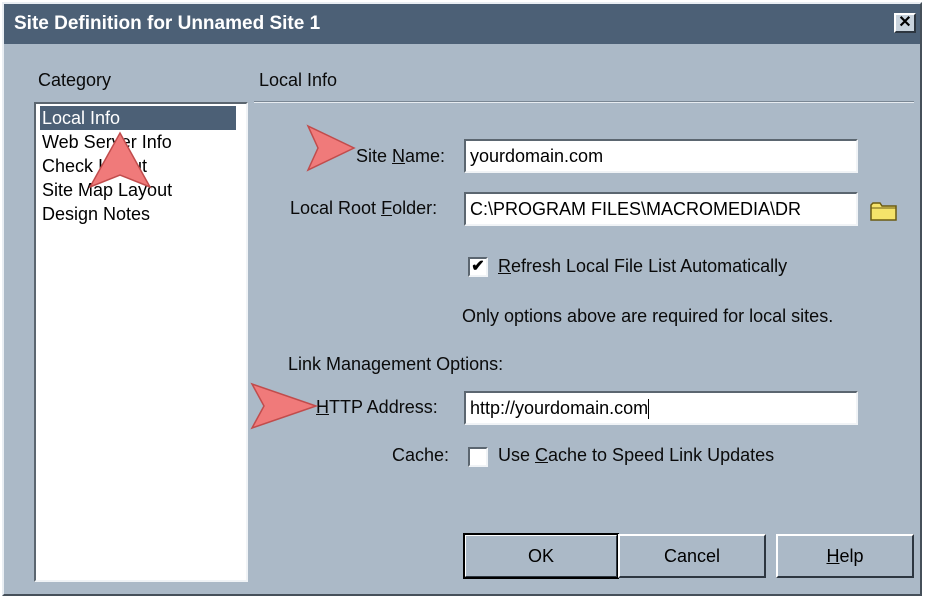 This screenshot has width=925, height=598. What do you see at coordinates (401, 156) in the screenshot?
I see `site-name-label: Site Name:` at bounding box center [401, 156].